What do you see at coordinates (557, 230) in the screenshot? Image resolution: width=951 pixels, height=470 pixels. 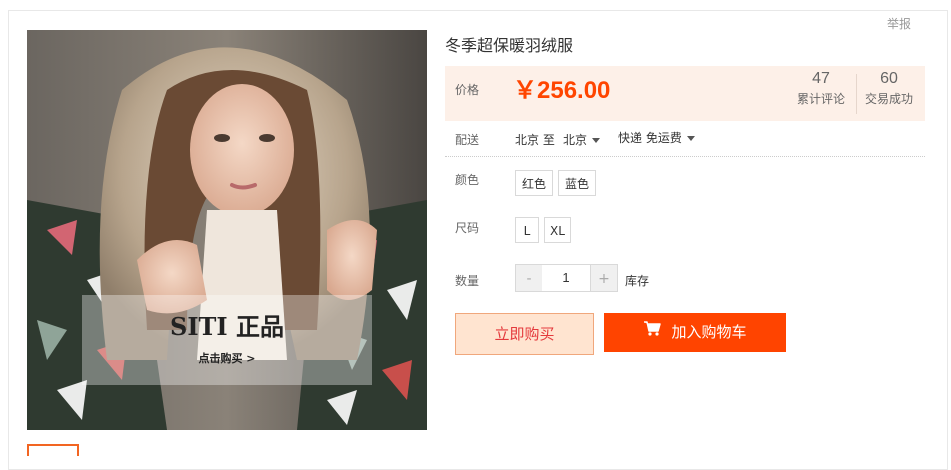 I see `size-option-xl: XL` at bounding box center [557, 230].